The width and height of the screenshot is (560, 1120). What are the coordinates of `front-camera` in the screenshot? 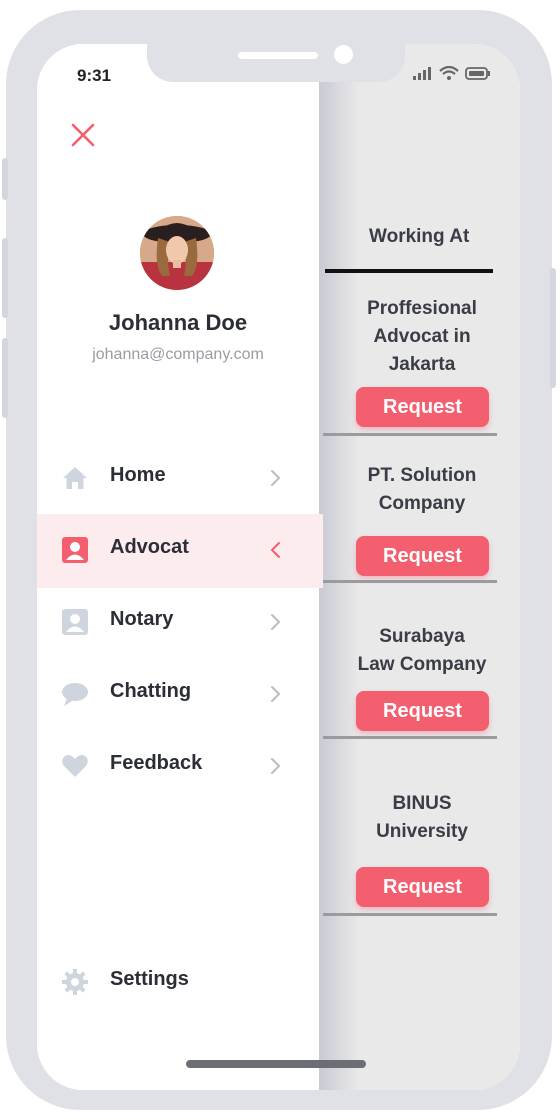 It's located at (343, 54).